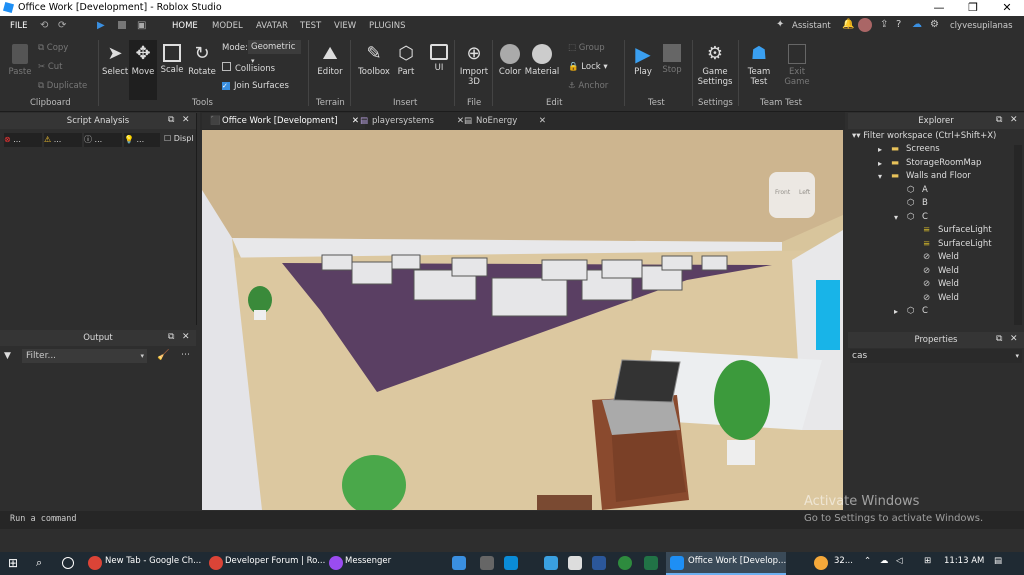 The image size is (1024, 575). What do you see at coordinates (122, 25) in the screenshot?
I see `stop-quick-icon` at bounding box center [122, 25].